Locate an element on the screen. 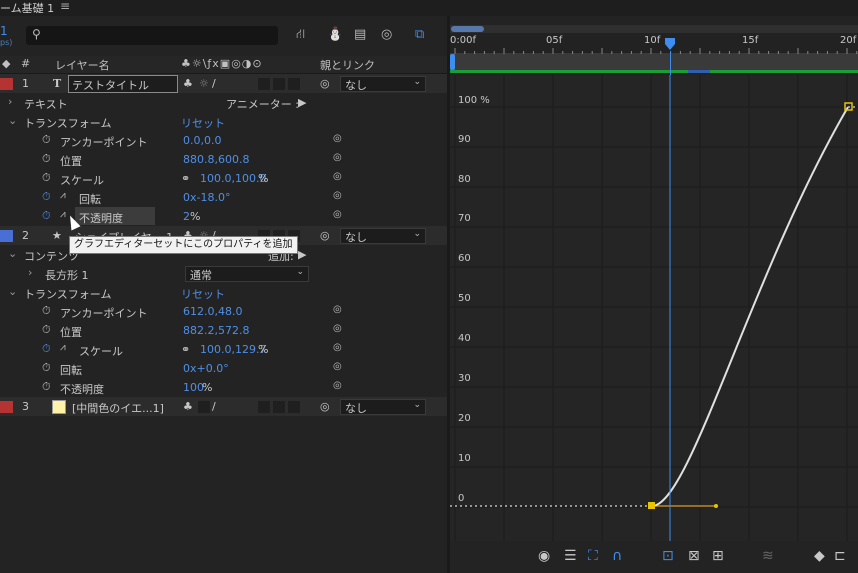 This screenshot has height=573, width=858. edit-keyframe-icon: ≋ is located at coordinates (768, 556).